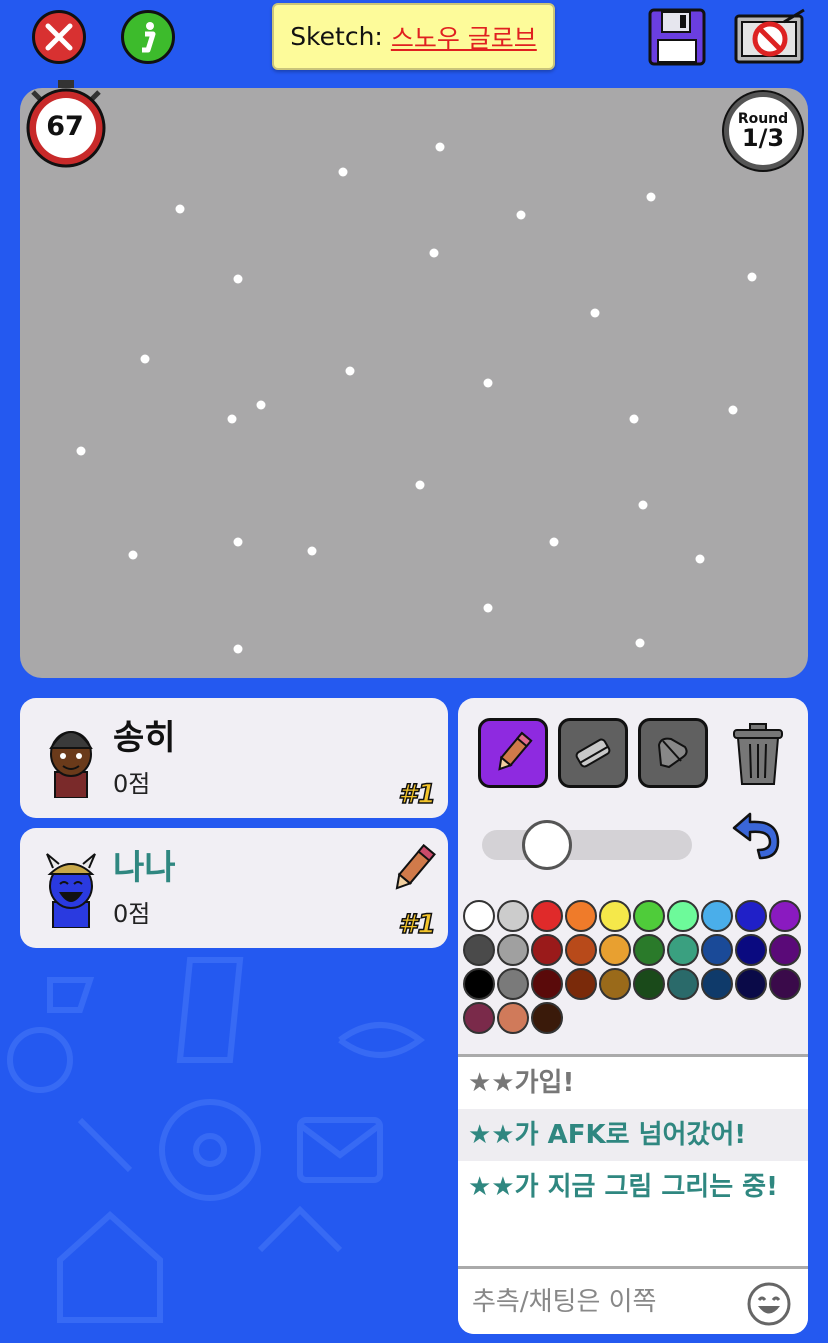  I want to click on round-badge: Round 1/3, so click(763, 131).